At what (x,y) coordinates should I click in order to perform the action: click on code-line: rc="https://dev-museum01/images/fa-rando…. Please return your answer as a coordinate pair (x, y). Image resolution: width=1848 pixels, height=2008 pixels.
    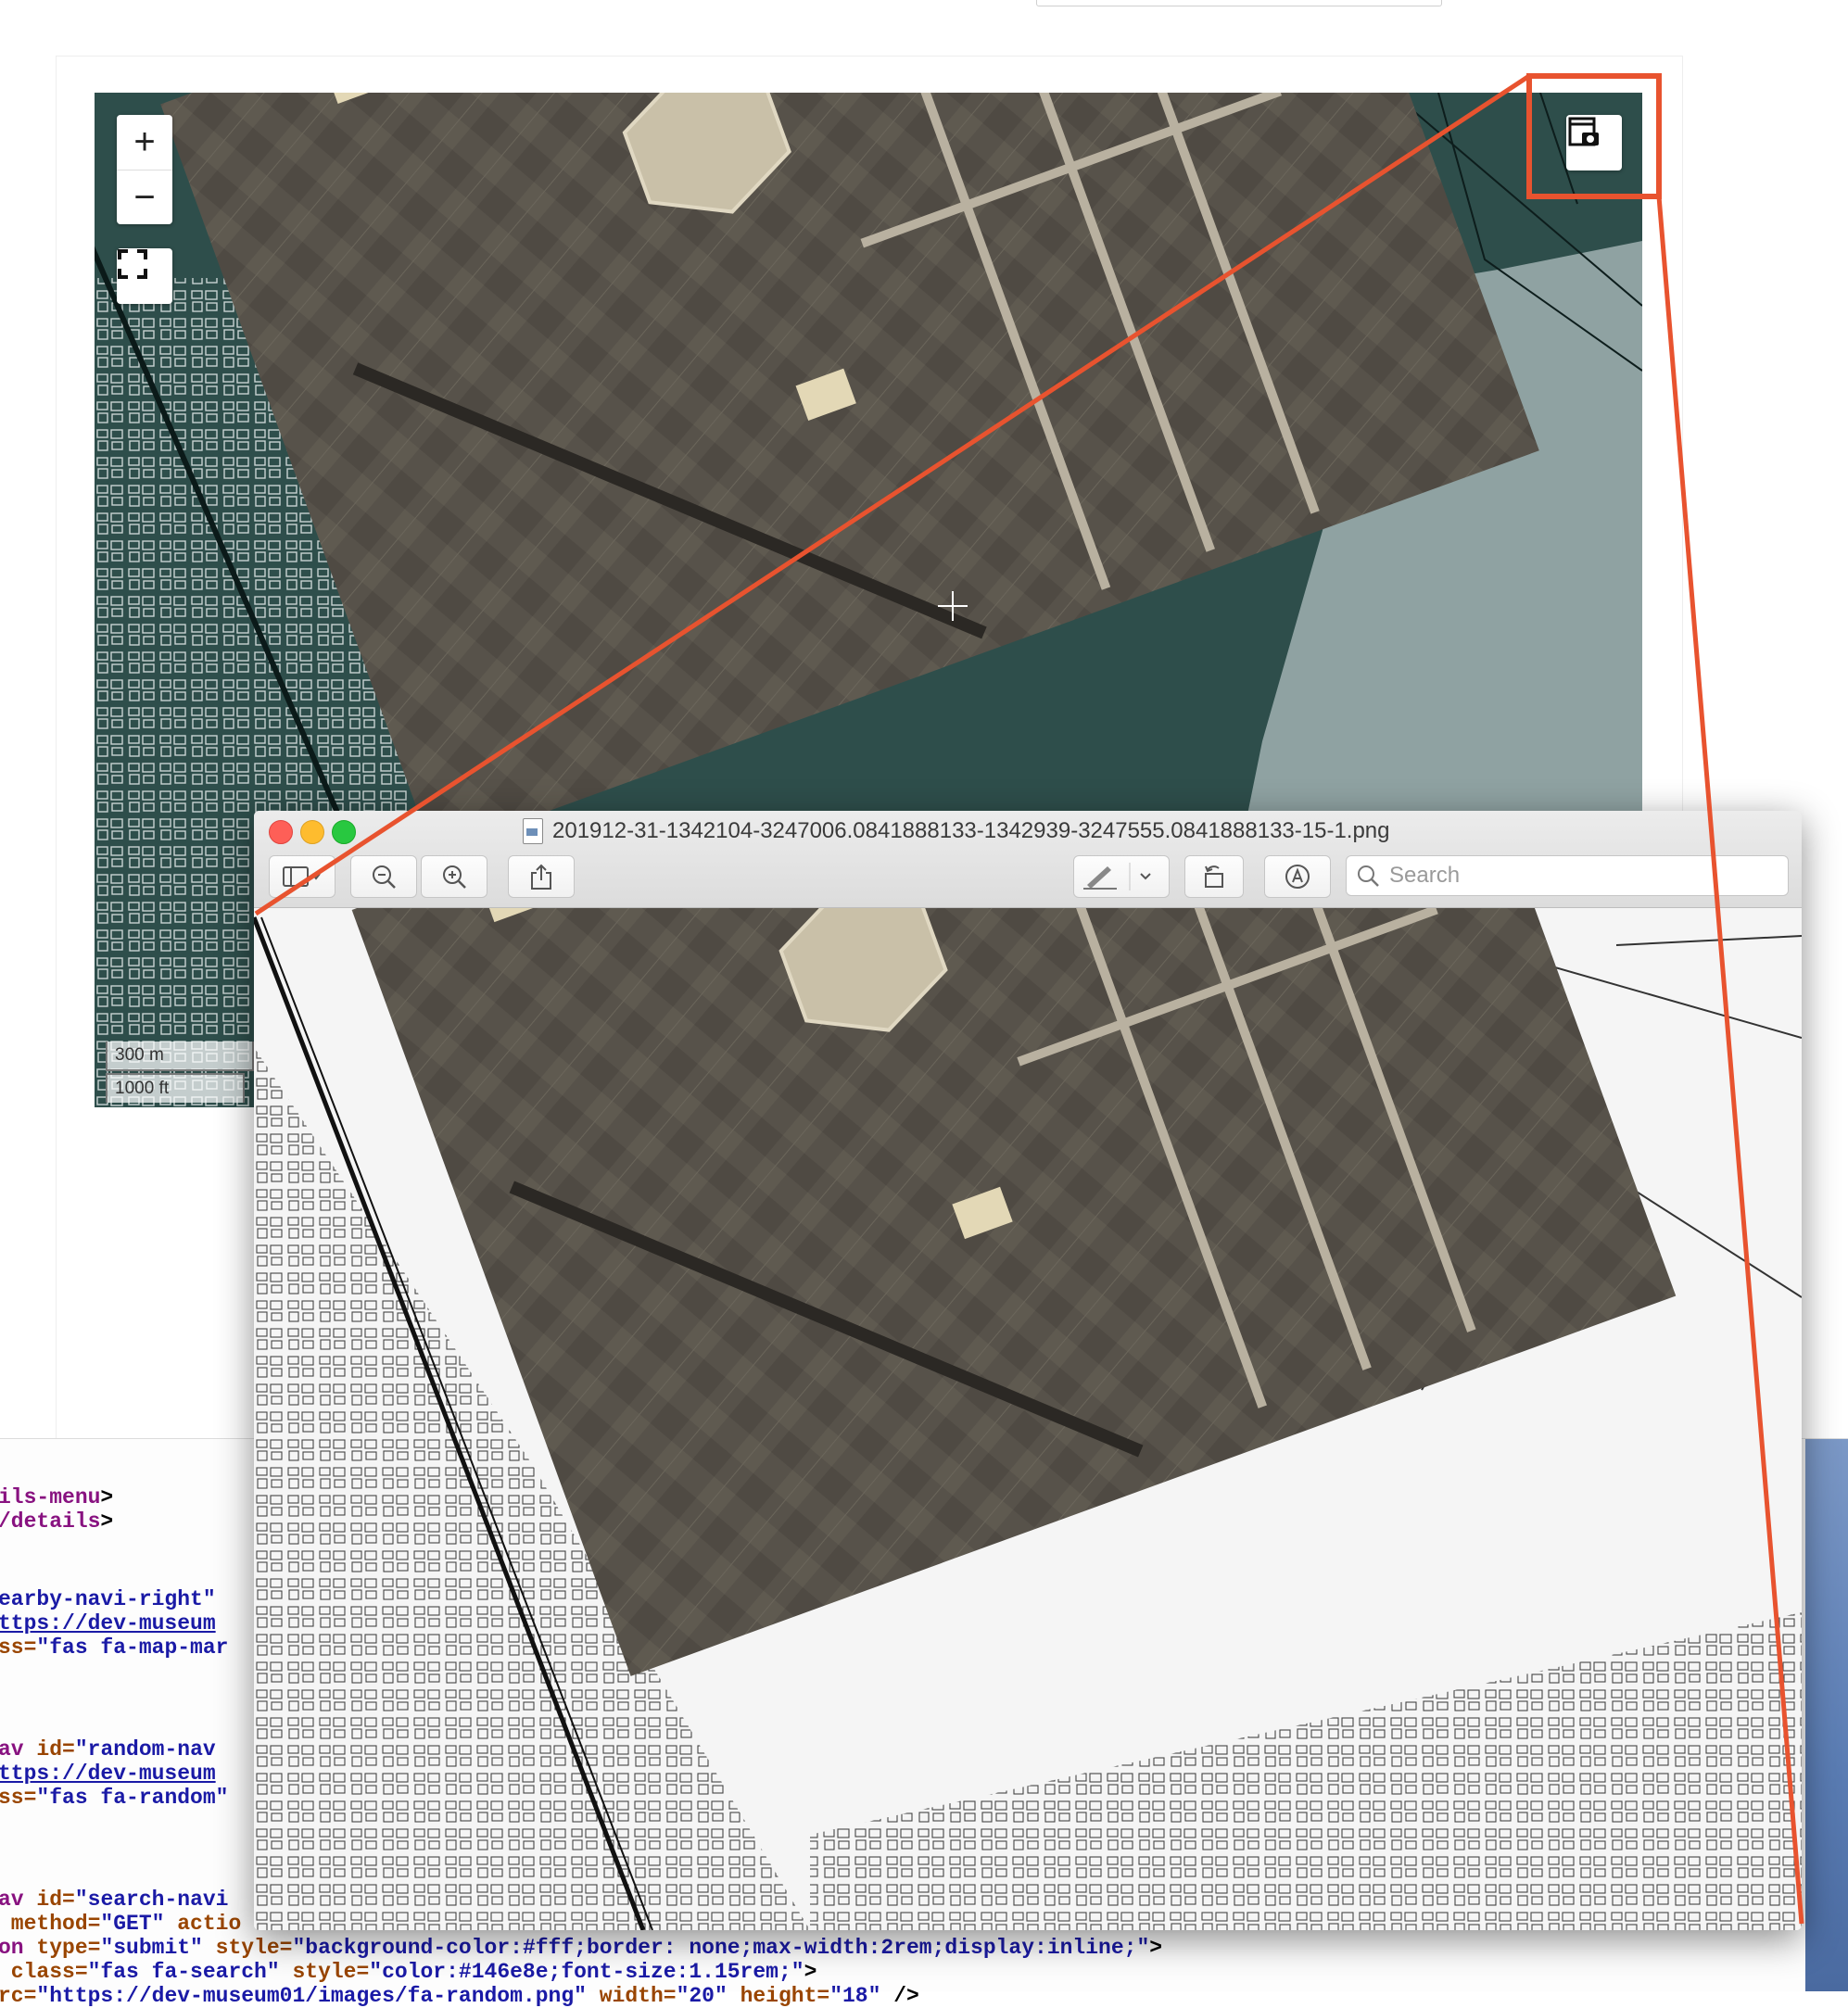
    Looking at the image, I should click on (459, 1996).